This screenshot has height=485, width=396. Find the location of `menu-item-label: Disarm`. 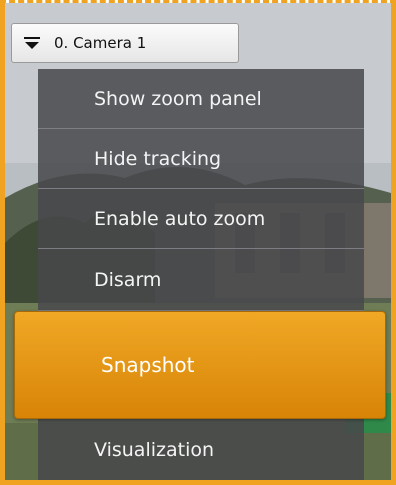

menu-item-label: Disarm is located at coordinates (128, 279).